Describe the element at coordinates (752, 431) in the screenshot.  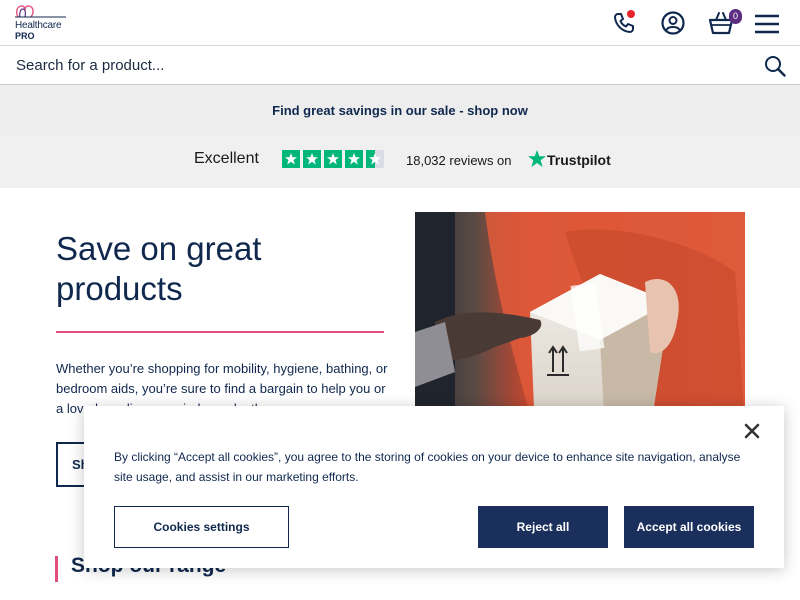
I see `close-icon` at that location.